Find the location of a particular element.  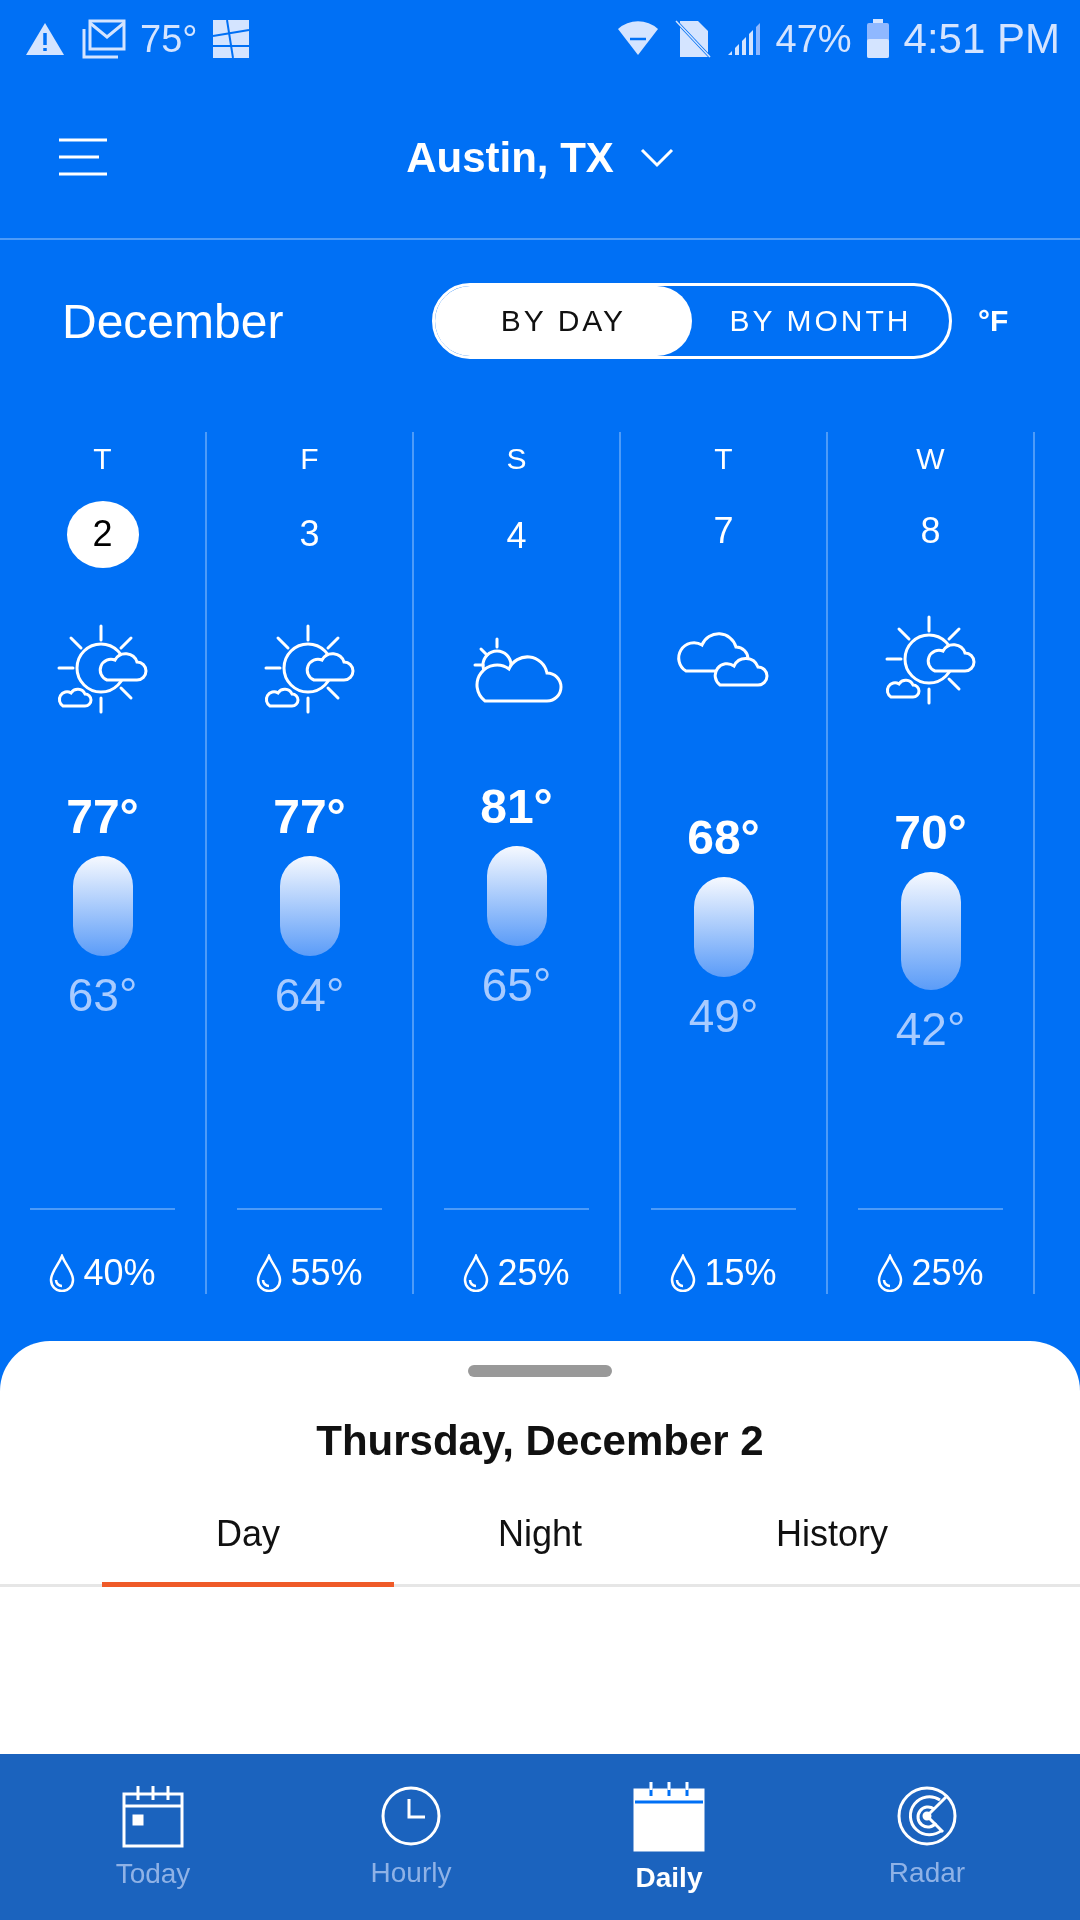

view-toggle-option: BY MONTH is located at coordinates (820, 321).